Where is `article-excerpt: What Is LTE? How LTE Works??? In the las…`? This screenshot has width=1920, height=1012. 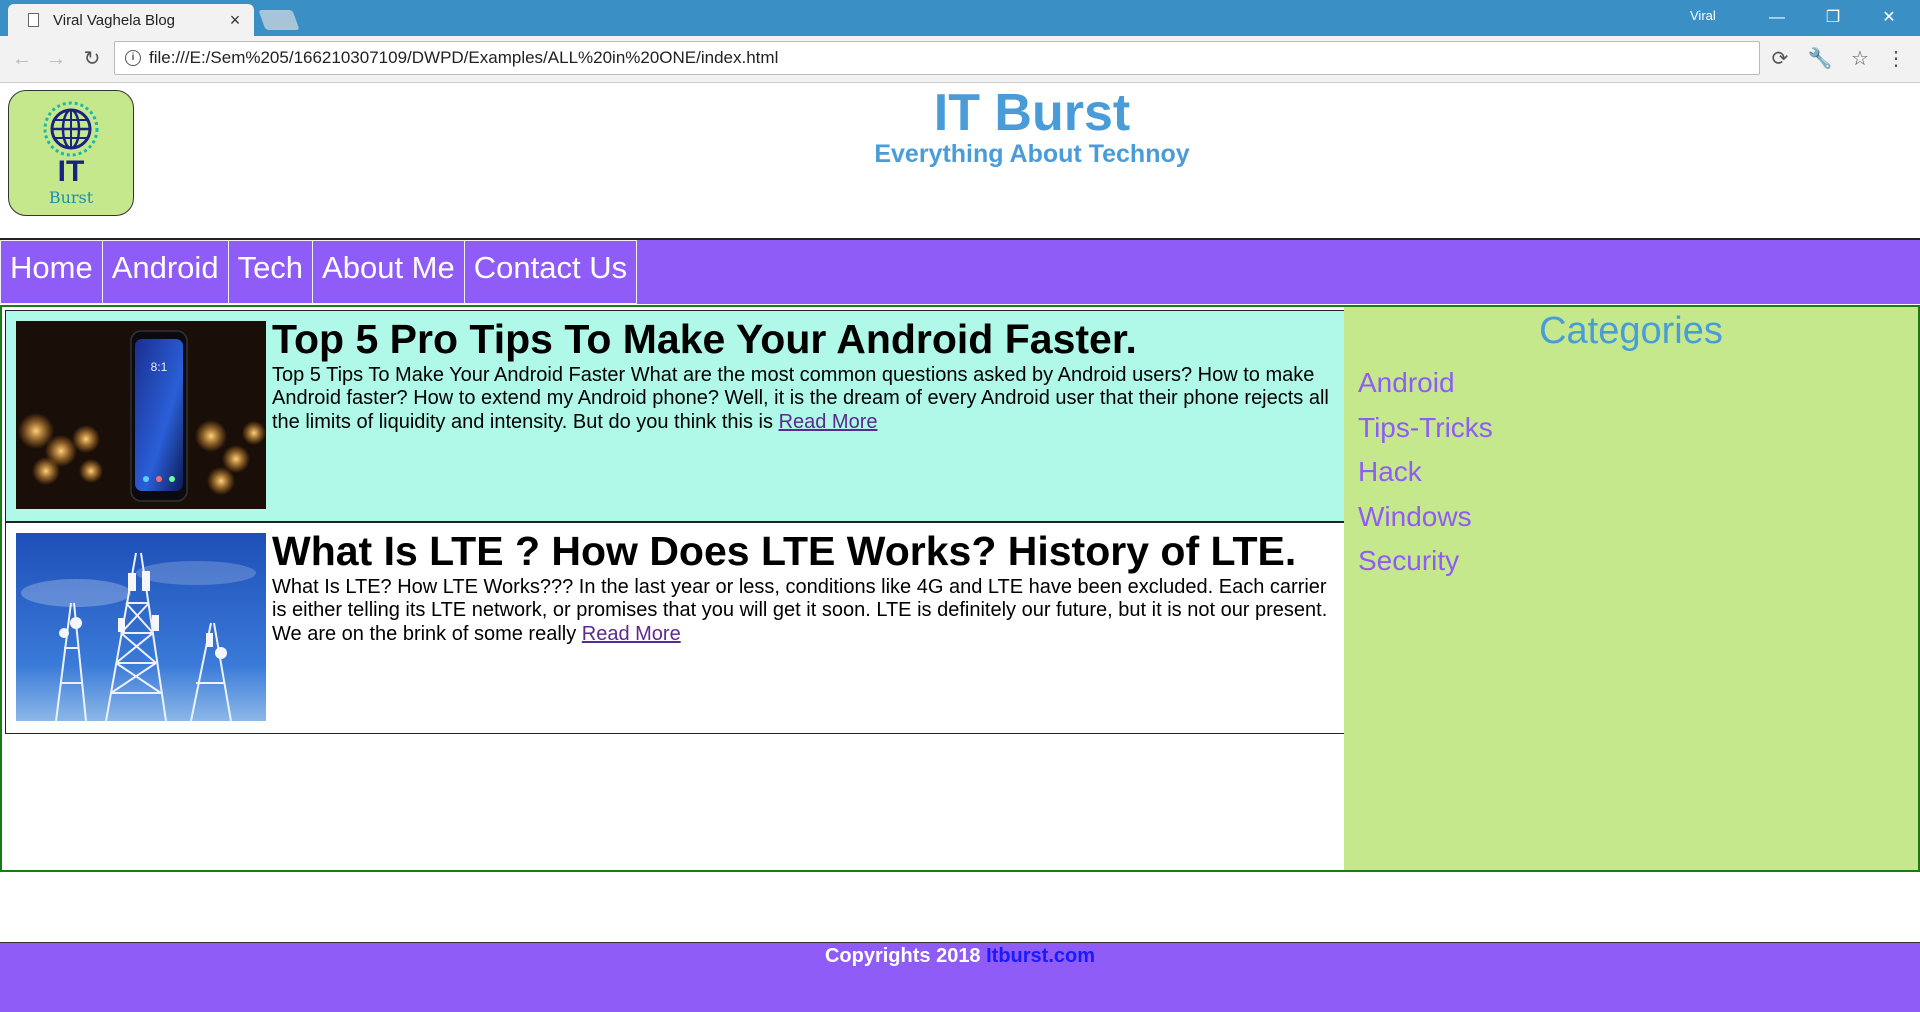 article-excerpt: What Is LTE? How LTE Works??? In the las… is located at coordinates (803, 611).